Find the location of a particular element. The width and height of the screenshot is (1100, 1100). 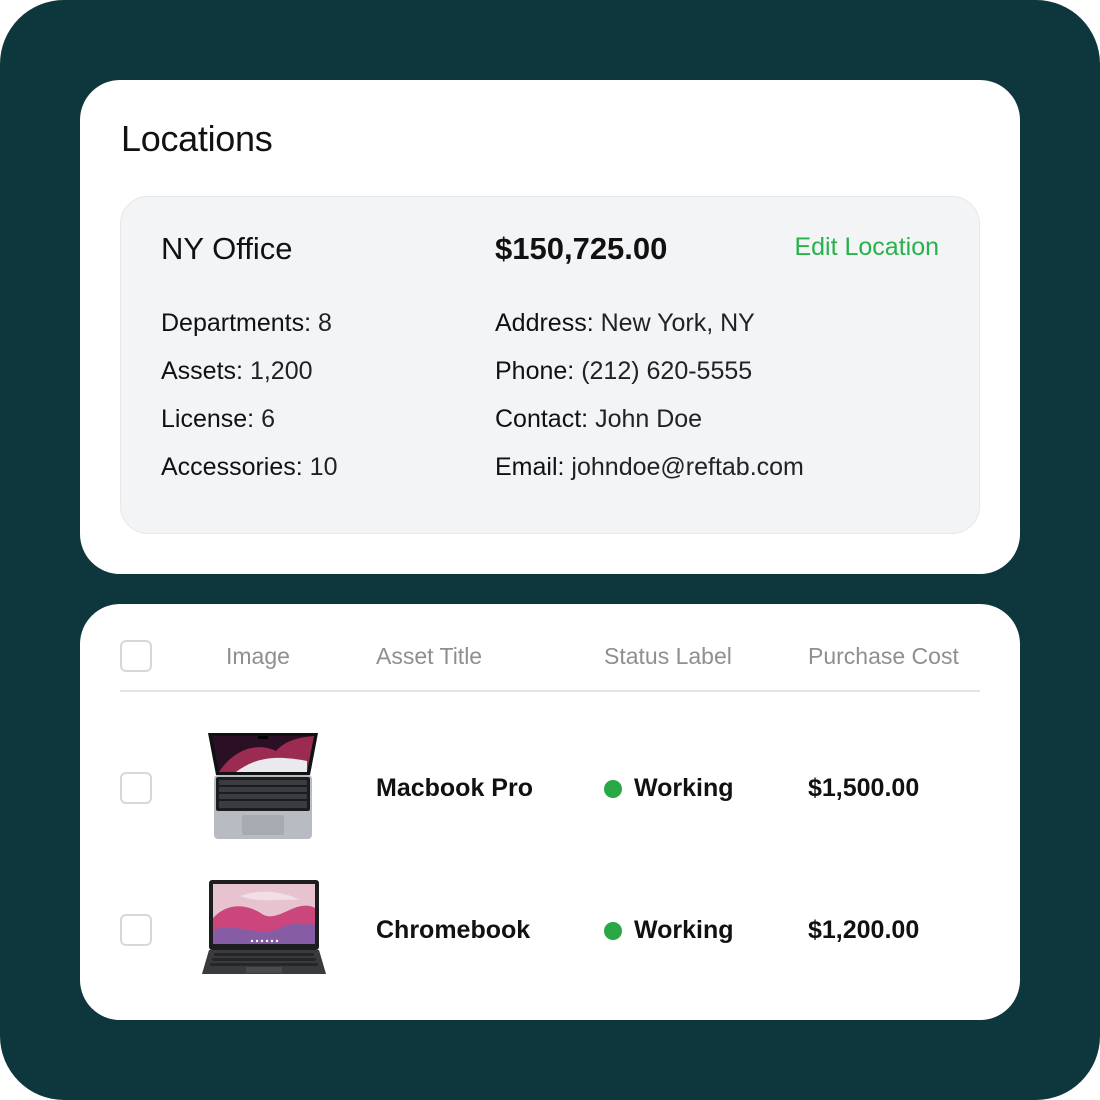

stat-value: New York, NY is located at coordinates (677, 323).